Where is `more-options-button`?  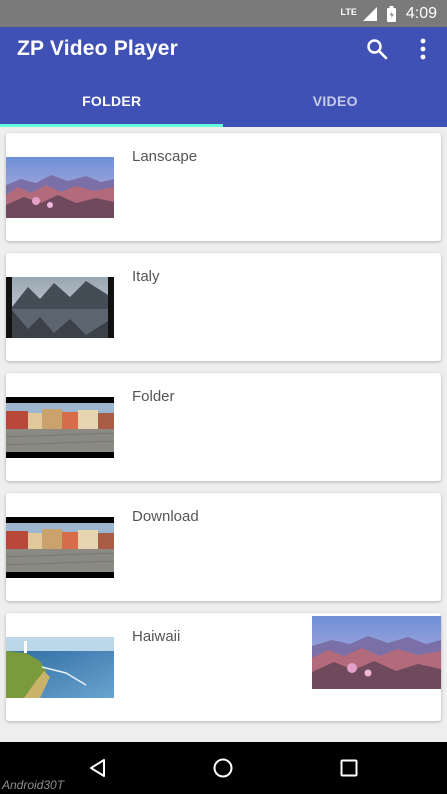
more-options-button is located at coordinates (423, 49).